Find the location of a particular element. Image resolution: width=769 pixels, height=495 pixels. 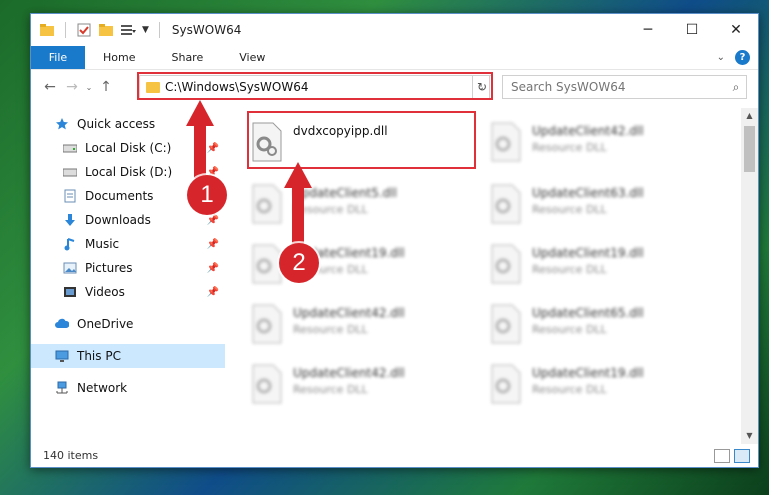

sidebar-item-label: Pictures is located at coordinates (109, 268).